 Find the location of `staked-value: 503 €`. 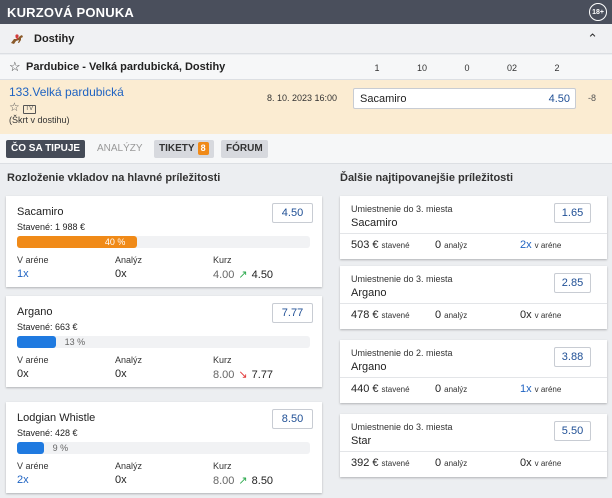

staked-value: 503 € is located at coordinates (365, 245).